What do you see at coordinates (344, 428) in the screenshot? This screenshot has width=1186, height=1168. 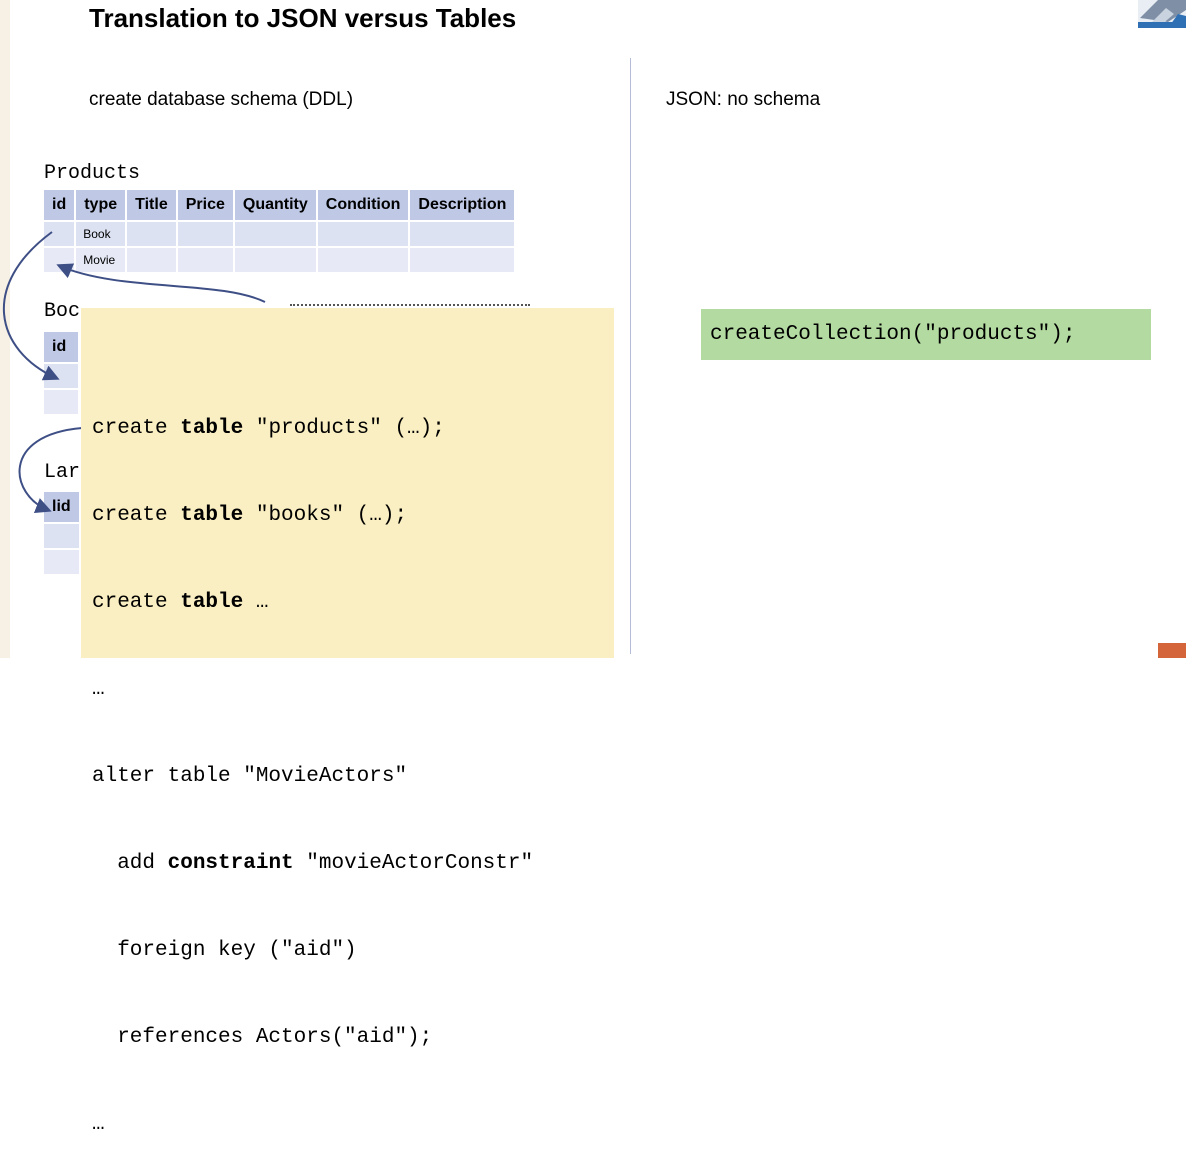 I see `code-text: "products" (…);` at bounding box center [344, 428].